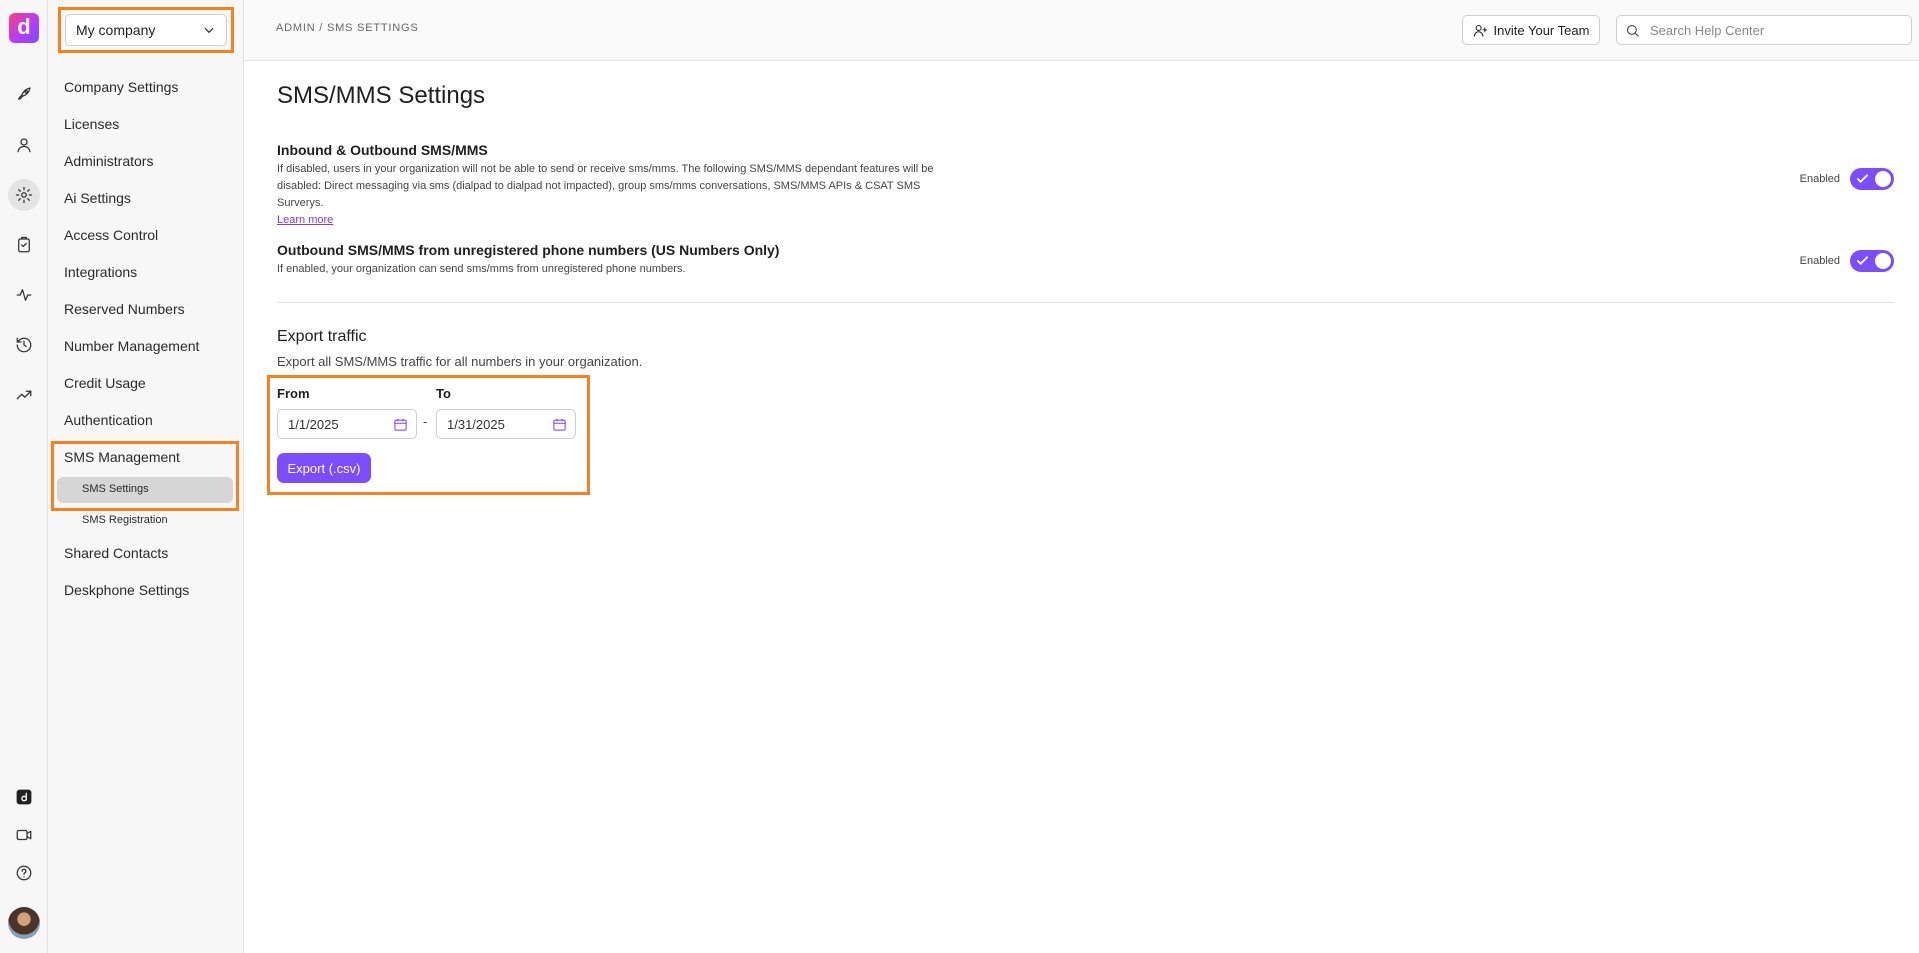  I want to click on unregistered-numbers-status: Enabled, so click(1819, 261).